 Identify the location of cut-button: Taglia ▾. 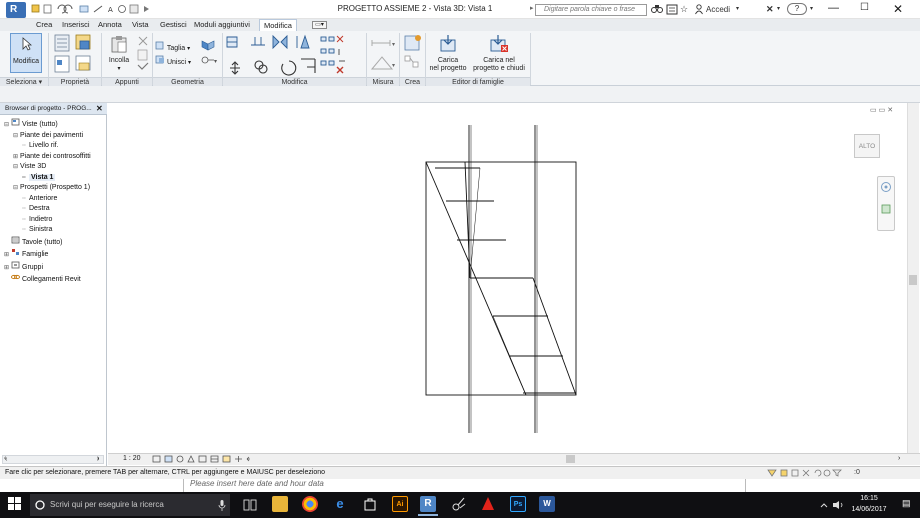
(172, 46).